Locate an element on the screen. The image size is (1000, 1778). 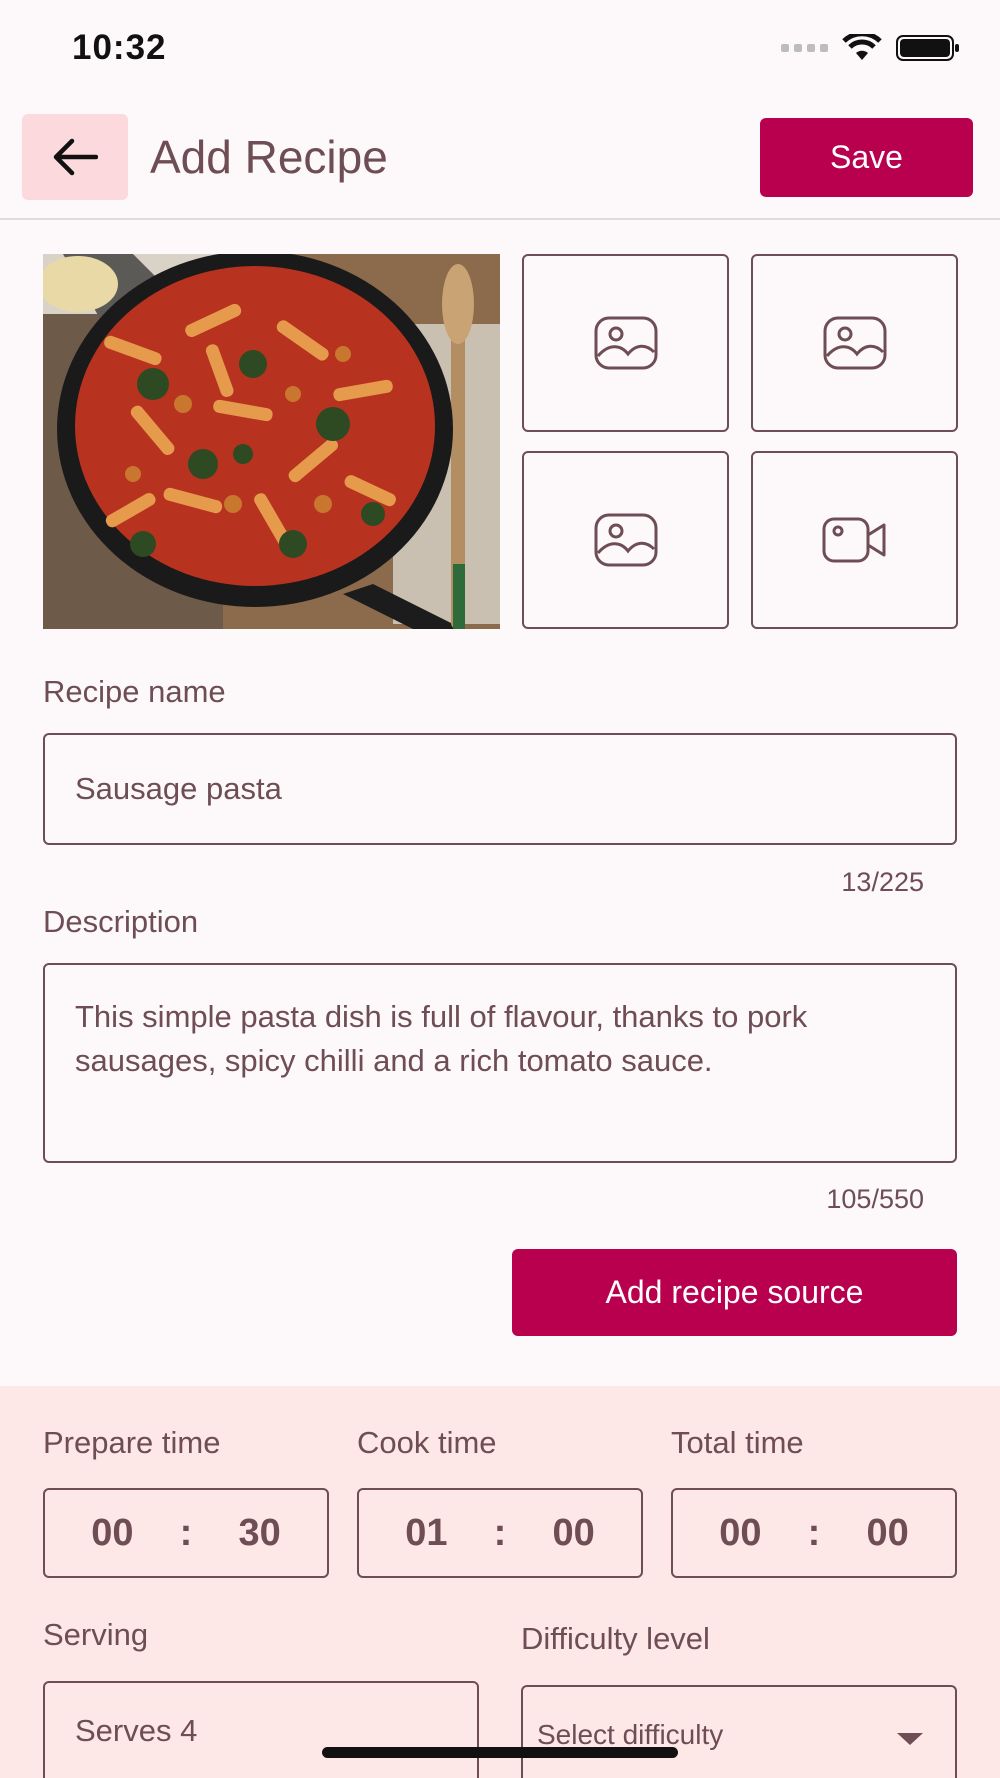
home-indicator is located at coordinates (500, 1752).